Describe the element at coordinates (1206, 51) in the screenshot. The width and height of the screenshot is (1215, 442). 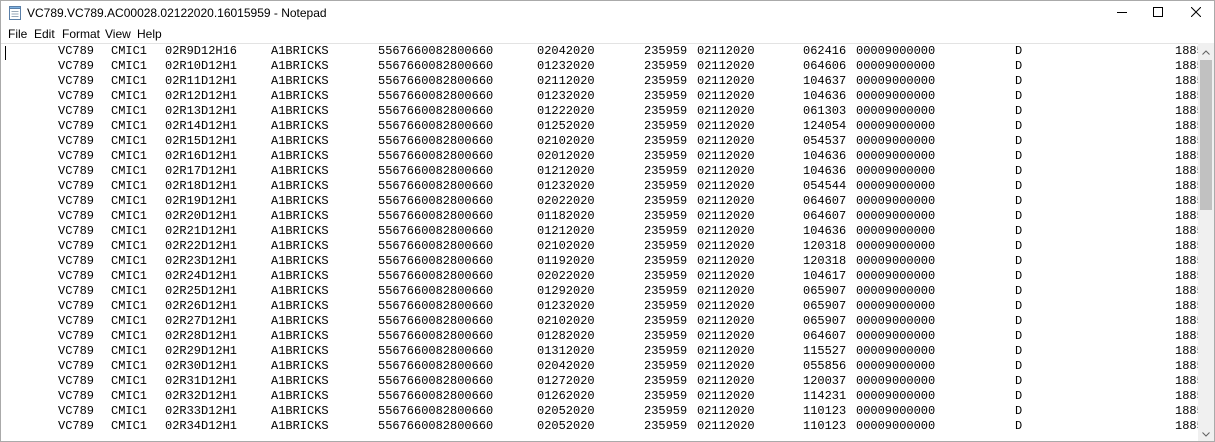
I see `scroll-up-button` at that location.